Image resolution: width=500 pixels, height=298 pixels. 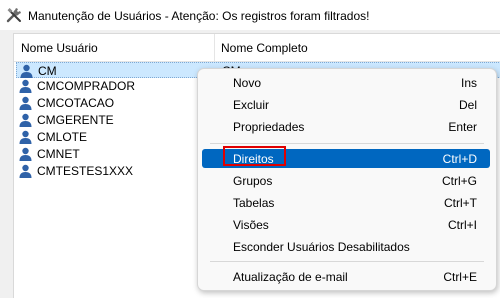 I want to click on column-header-full-name: Nome Completo, so click(x=264, y=48).